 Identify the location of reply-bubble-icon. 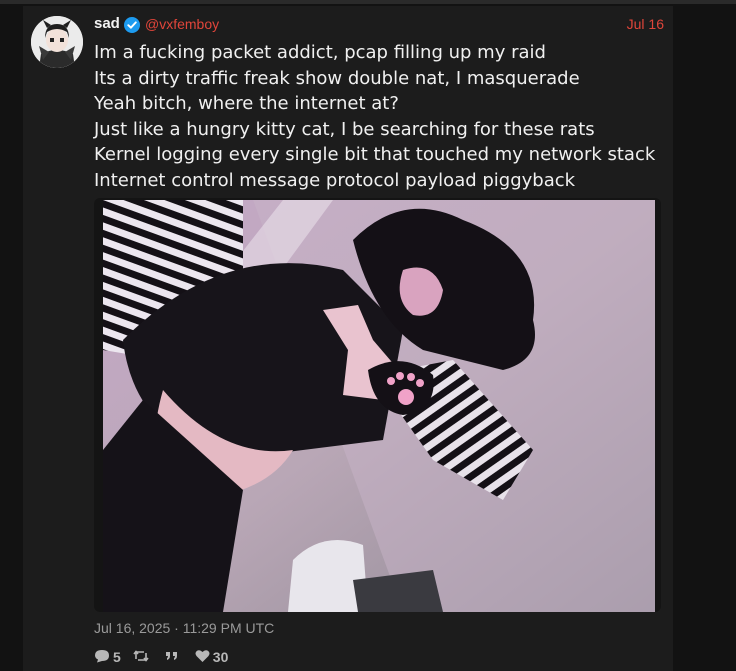
(103, 657).